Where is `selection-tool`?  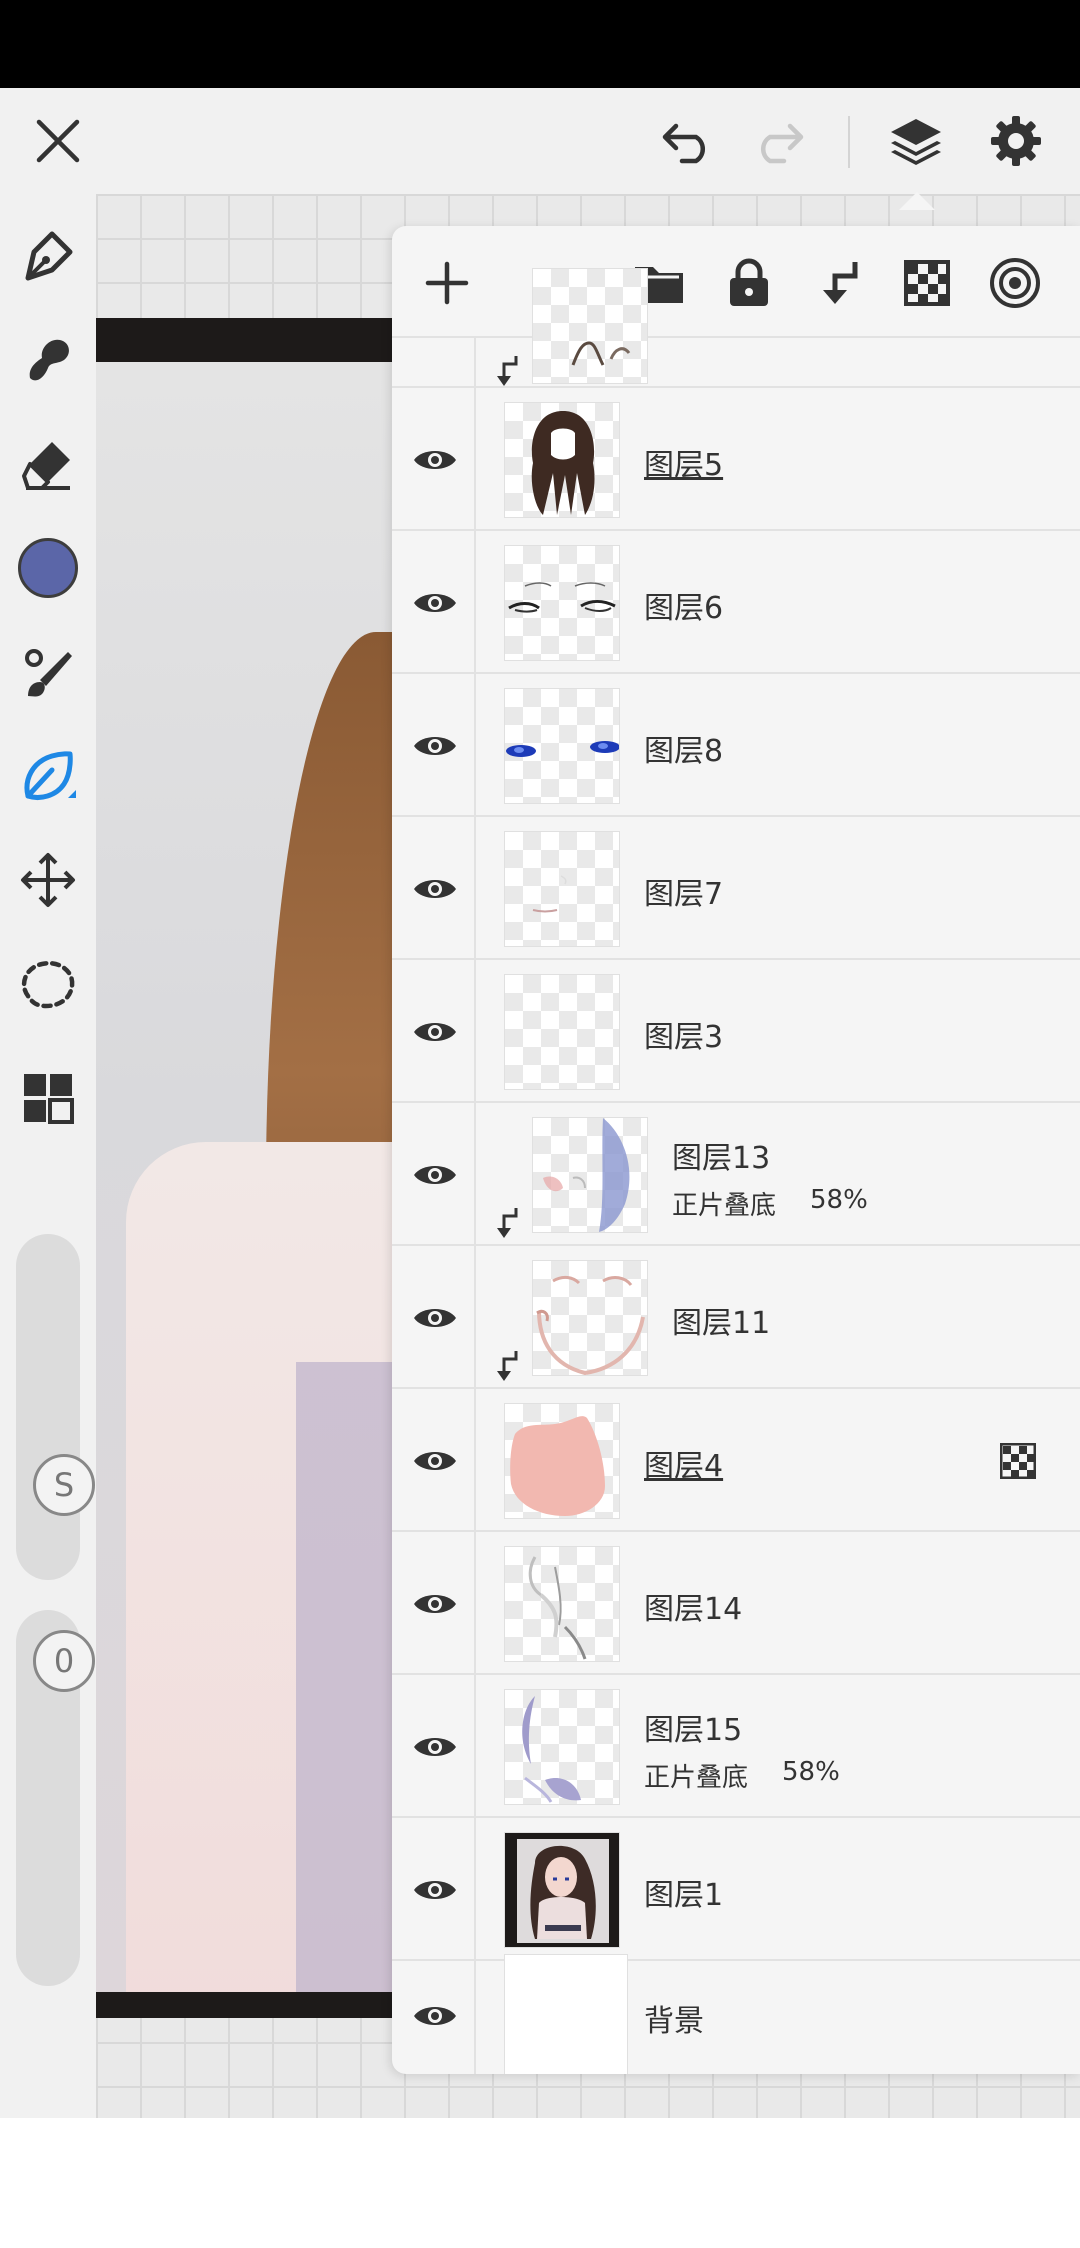
selection-tool is located at coordinates (48, 984).